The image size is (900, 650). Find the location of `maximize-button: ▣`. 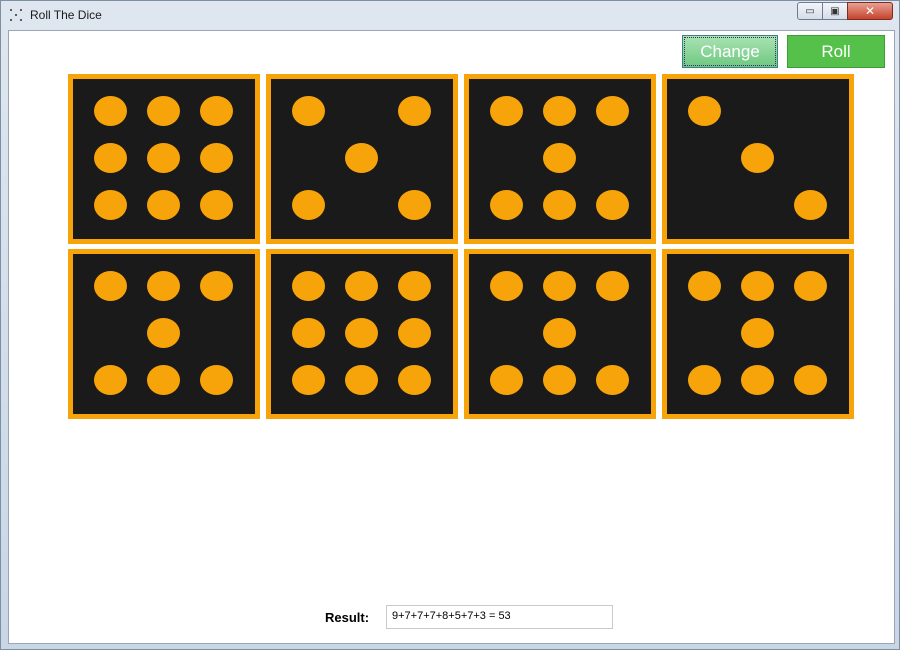

maximize-button: ▣ is located at coordinates (835, 11).